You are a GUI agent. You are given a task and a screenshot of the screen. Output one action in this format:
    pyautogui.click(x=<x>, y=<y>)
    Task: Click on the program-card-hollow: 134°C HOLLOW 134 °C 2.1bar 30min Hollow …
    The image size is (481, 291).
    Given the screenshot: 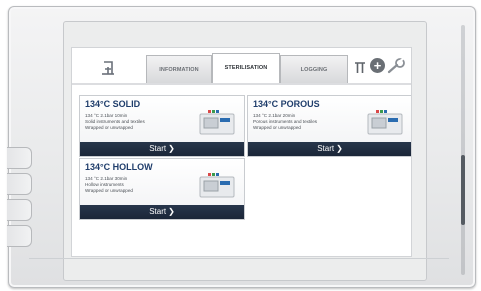 What is the action you would take?
    pyautogui.click(x=162, y=189)
    